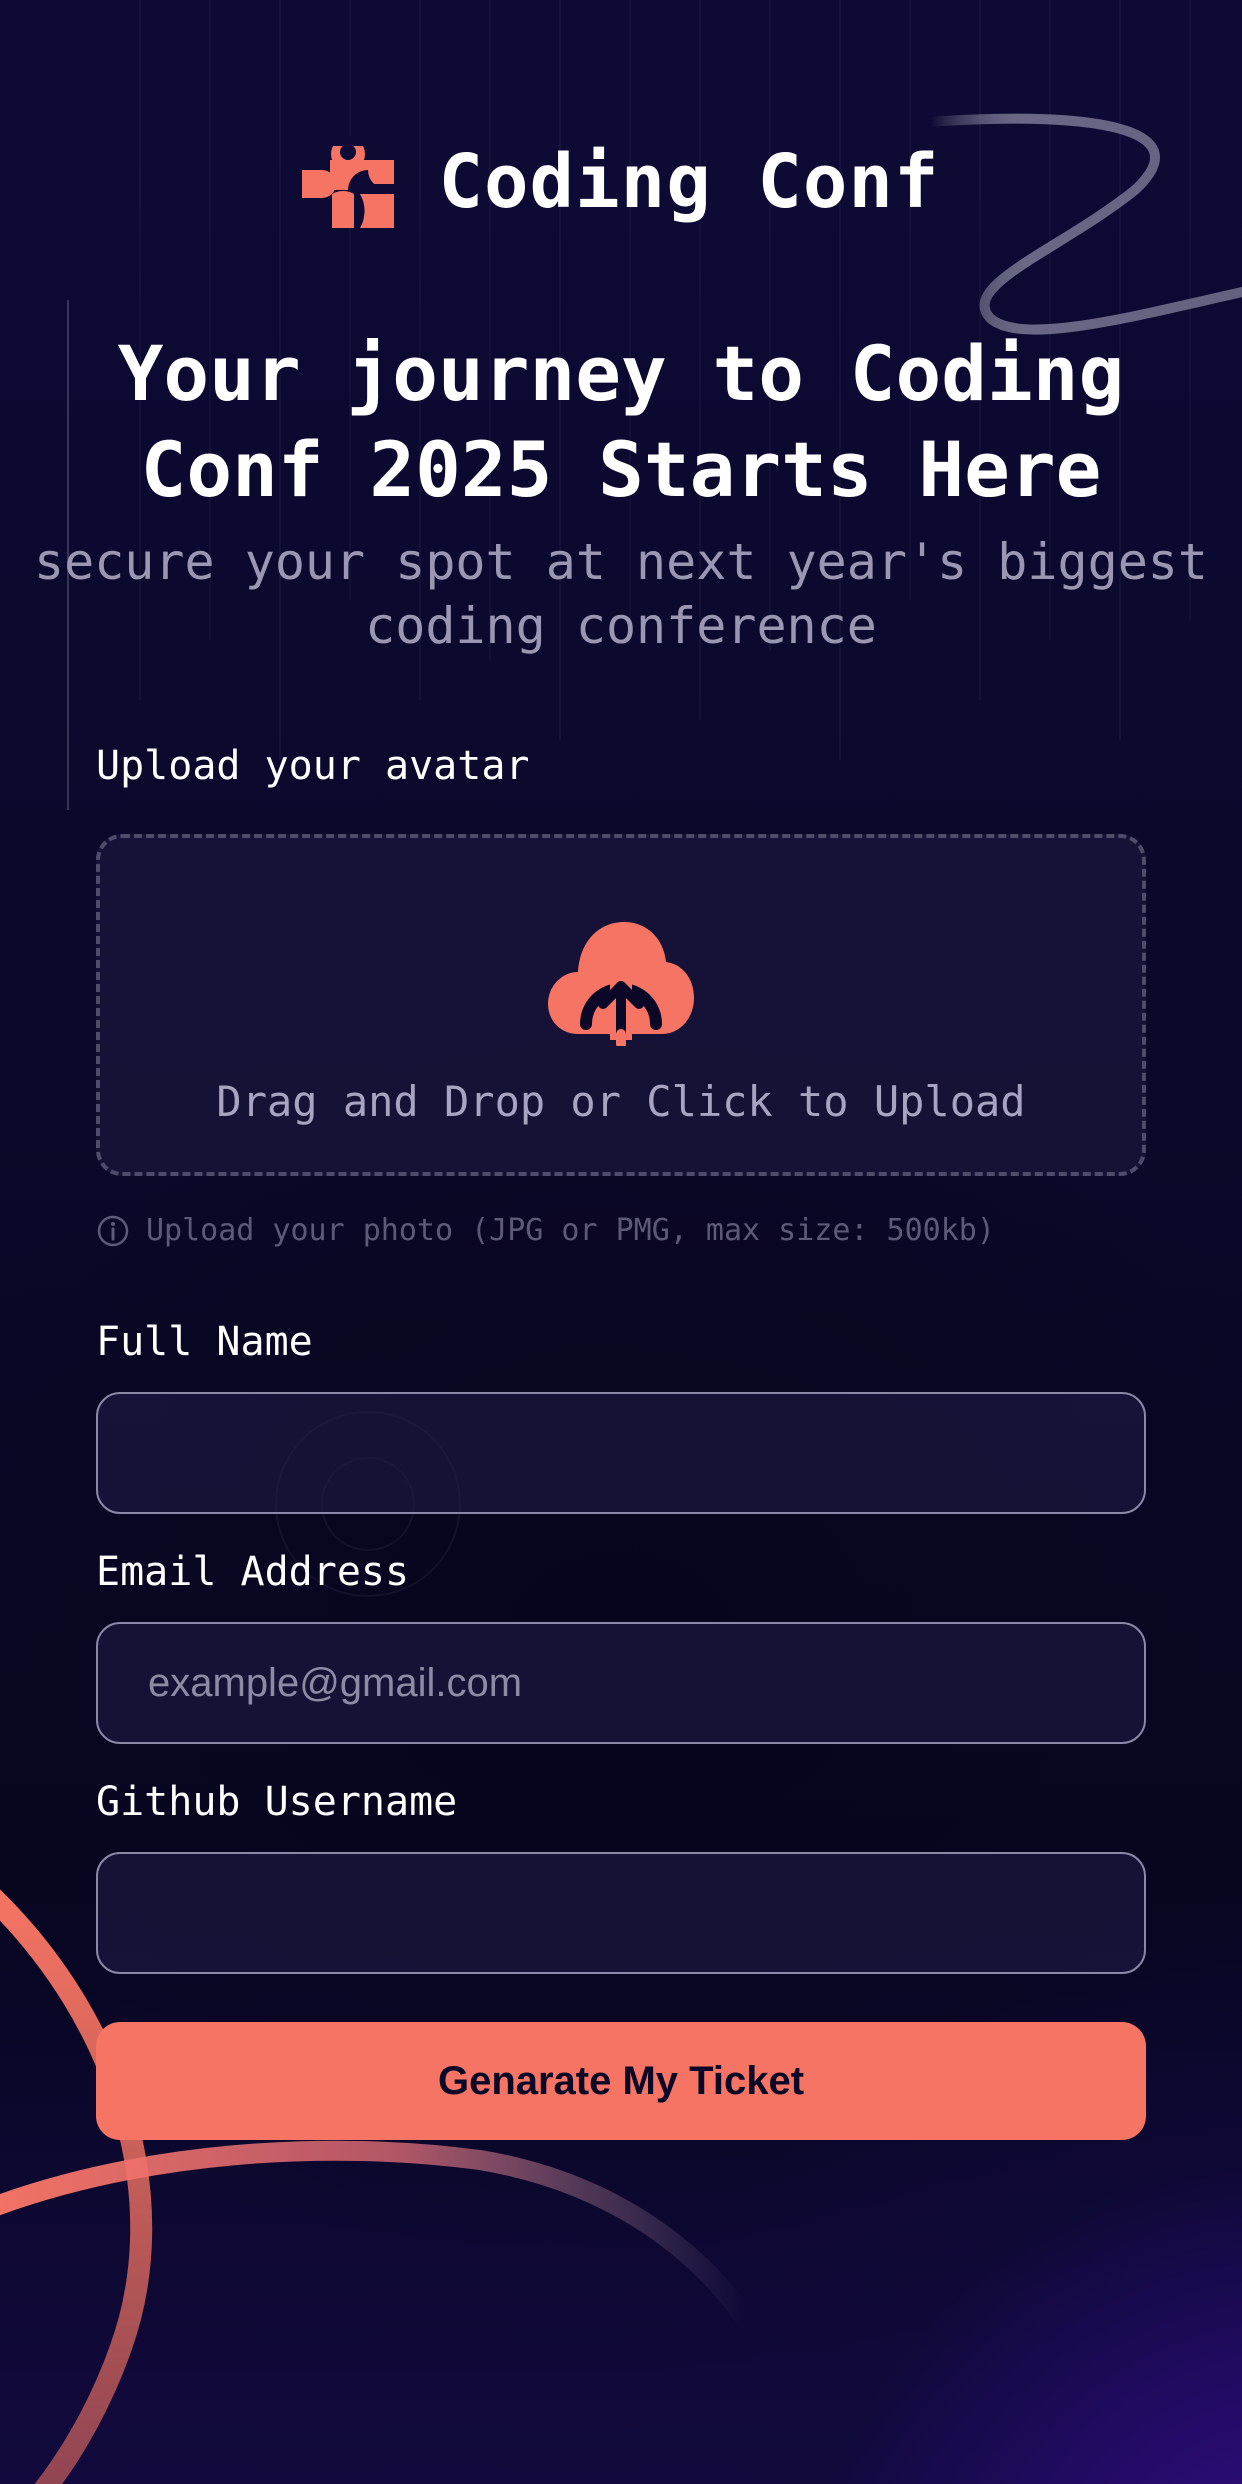 This screenshot has width=1242, height=2484. I want to click on coding-conf-logo-icon, so click(348, 182).